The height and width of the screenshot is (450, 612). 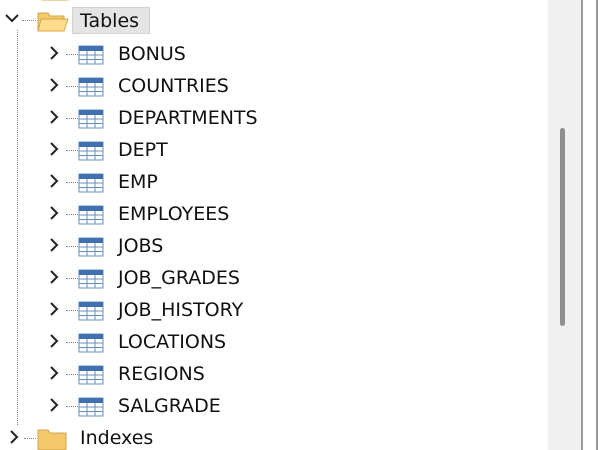 What do you see at coordinates (274, 374) in the screenshot?
I see `tree-node-table: REGIONS` at bounding box center [274, 374].